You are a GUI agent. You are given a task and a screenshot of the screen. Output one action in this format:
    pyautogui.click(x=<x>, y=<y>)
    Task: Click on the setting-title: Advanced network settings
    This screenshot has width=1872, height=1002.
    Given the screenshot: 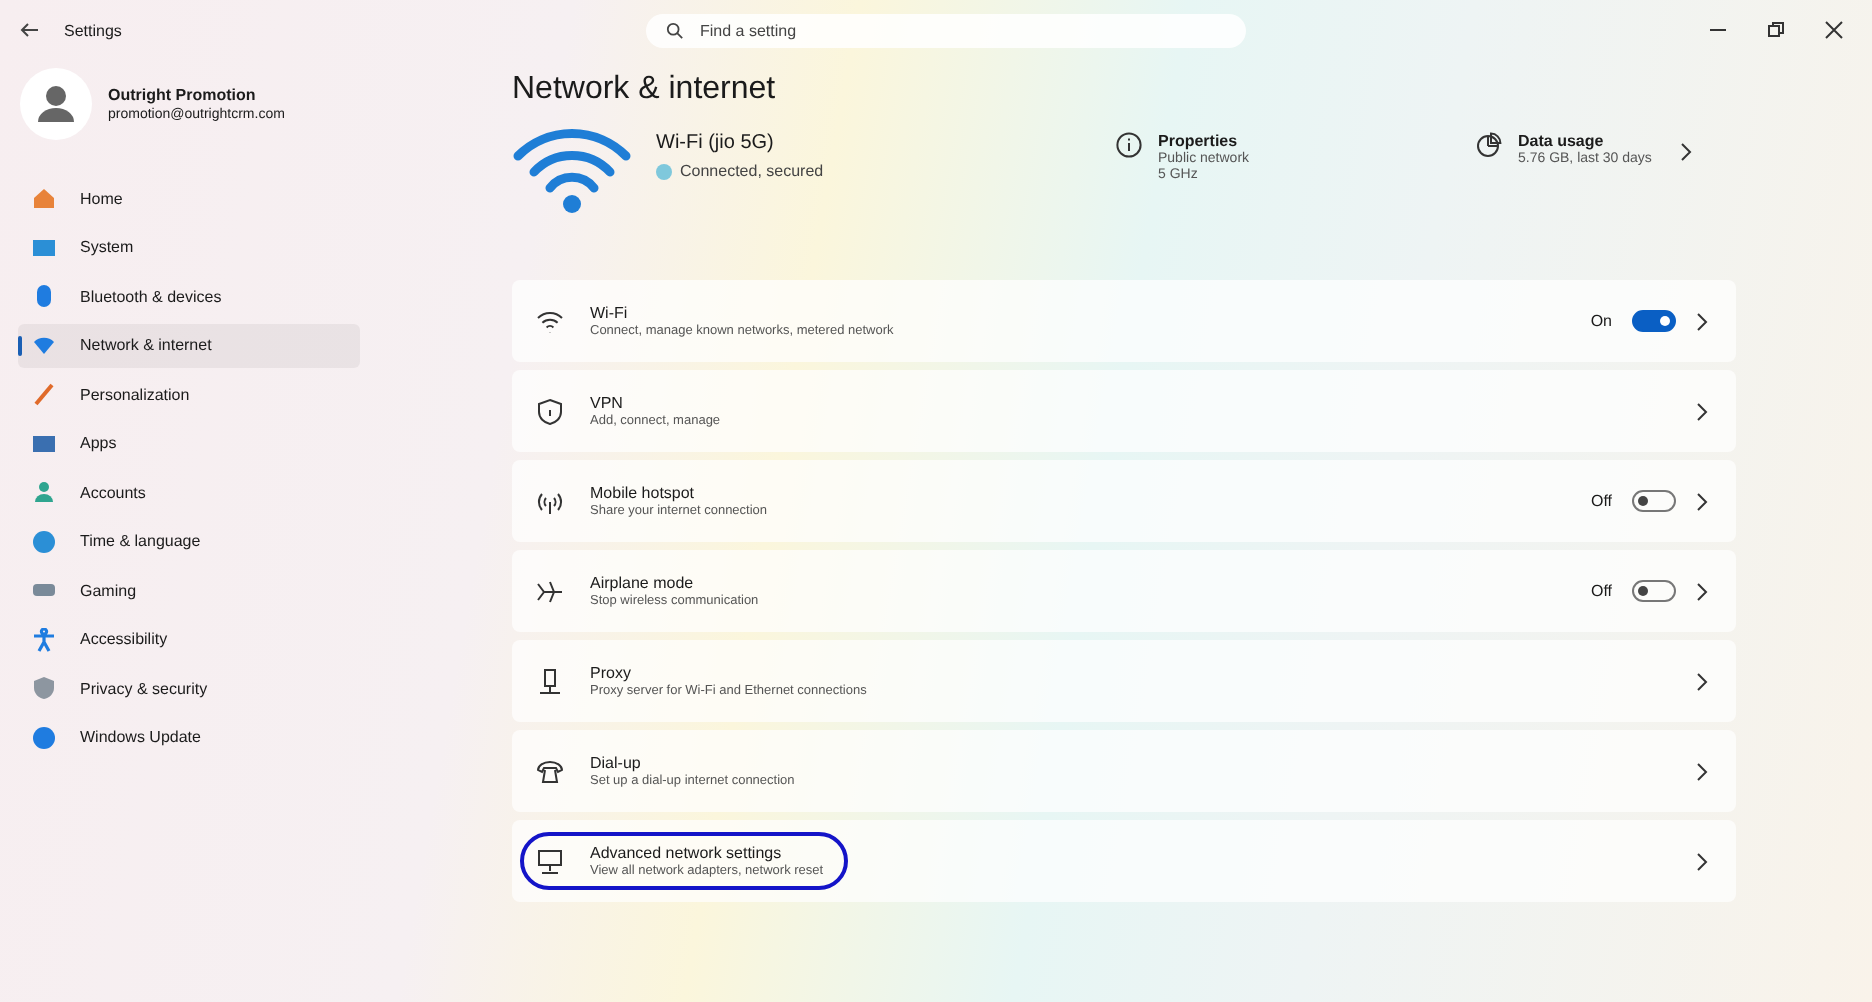 What is the action you would take?
    pyautogui.click(x=687, y=853)
    